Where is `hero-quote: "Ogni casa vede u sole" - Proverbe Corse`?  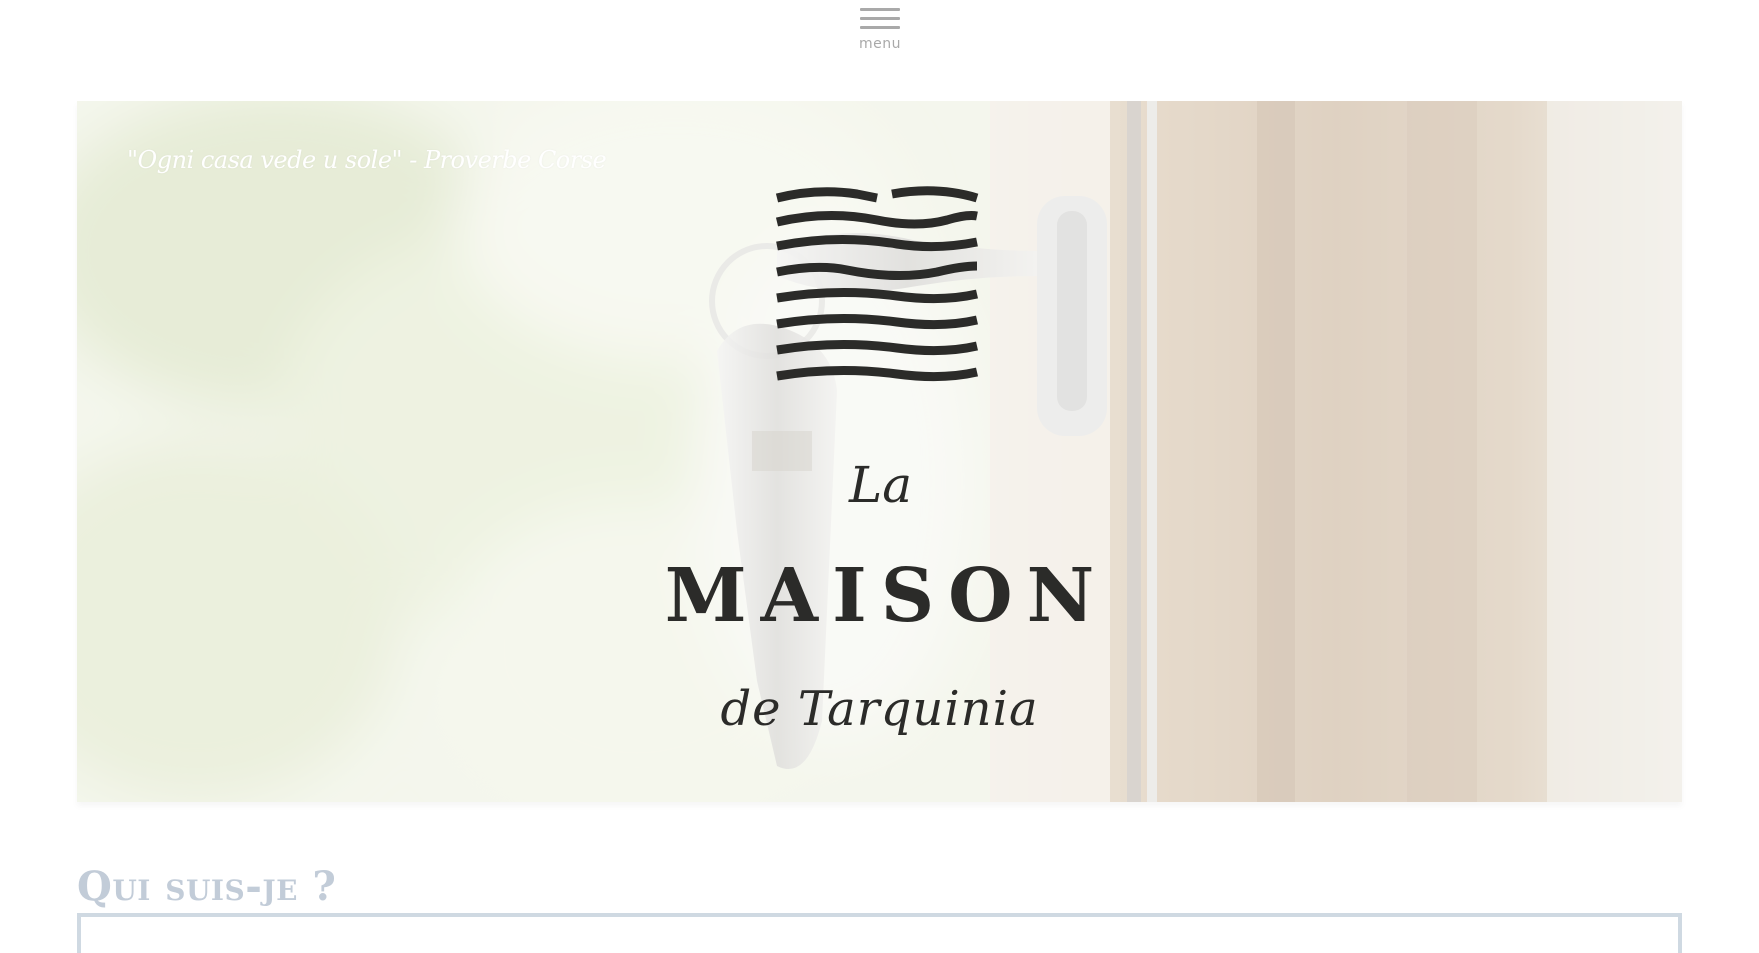 hero-quote: "Ogni casa vede u sole" - Proverbe Corse is located at coordinates (367, 160).